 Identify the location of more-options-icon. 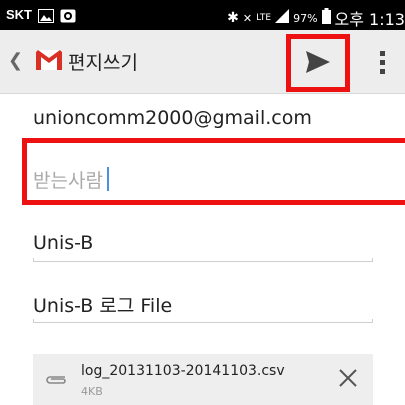
(382, 62).